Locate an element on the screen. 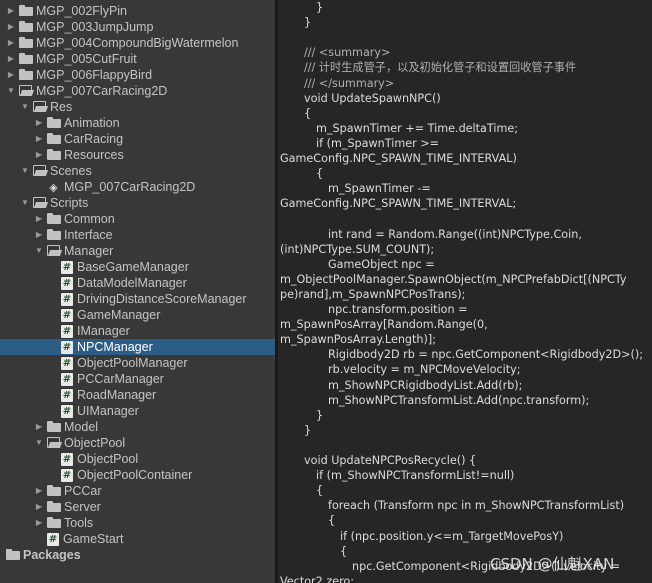  tree-item-label: RoadManager is located at coordinates (117, 395).